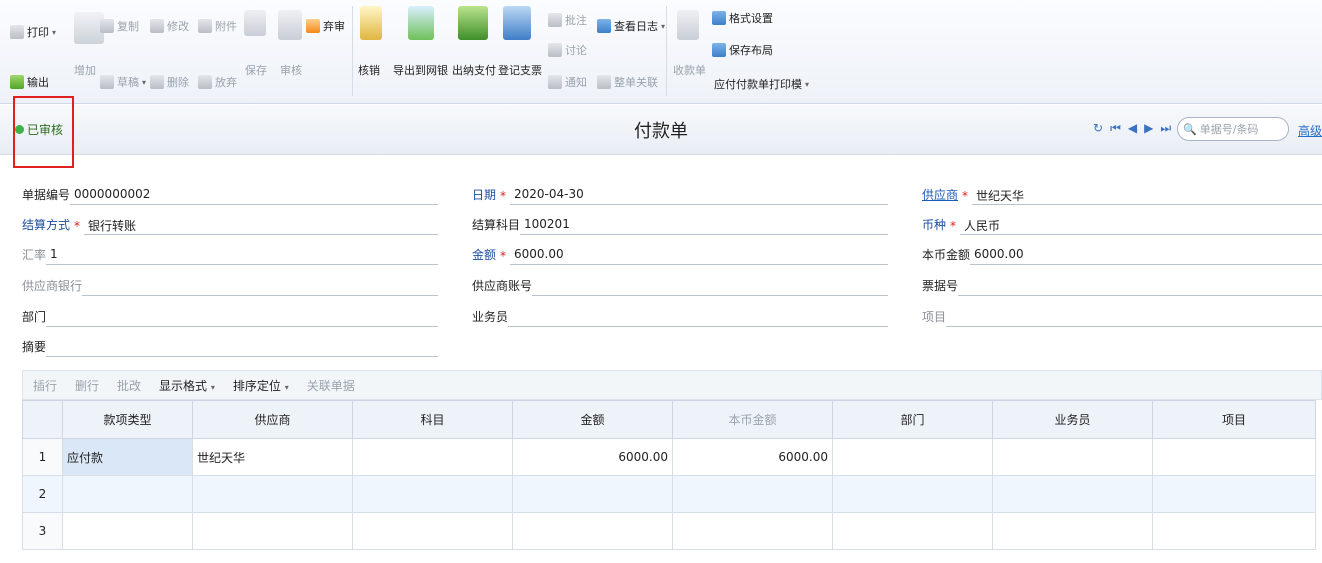  Describe the element at coordinates (672, 385) in the screenshot. I see `grid-toolbar: 插行 删行 批改 显示格式 ▾ 排序定位 ▾ 关联单据` at that location.